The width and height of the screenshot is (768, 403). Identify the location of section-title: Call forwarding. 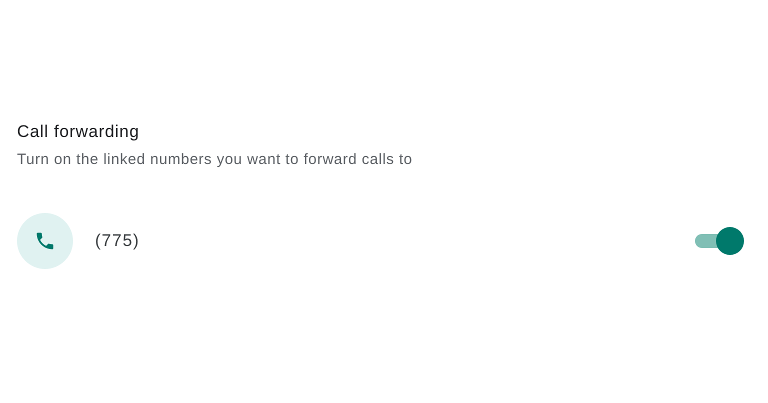
(78, 132).